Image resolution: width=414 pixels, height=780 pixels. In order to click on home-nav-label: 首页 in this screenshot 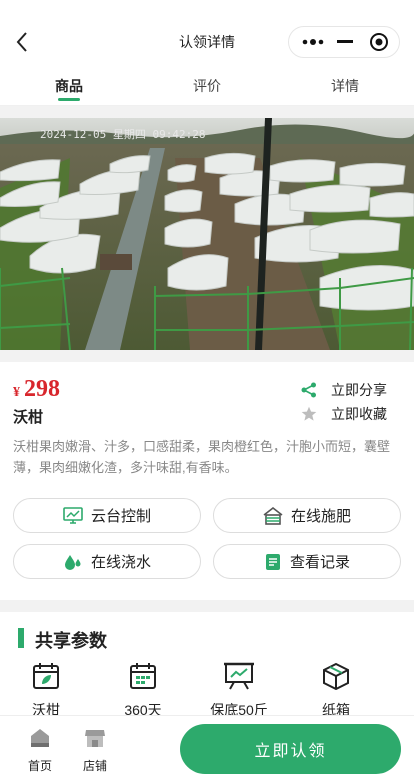, I will do `click(39, 766)`.